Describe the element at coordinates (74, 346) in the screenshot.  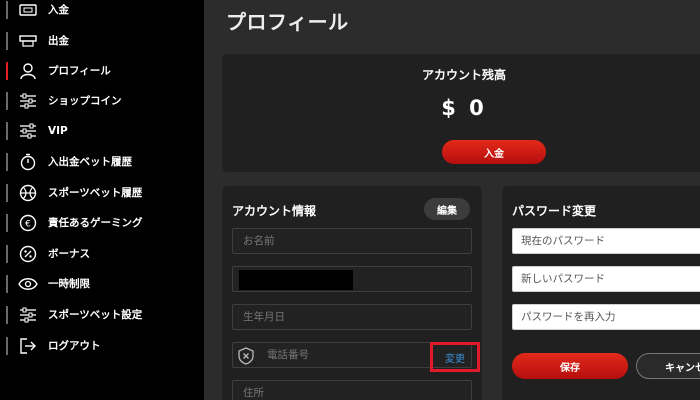
I see `sidebar-item-label: ログアウト` at that location.